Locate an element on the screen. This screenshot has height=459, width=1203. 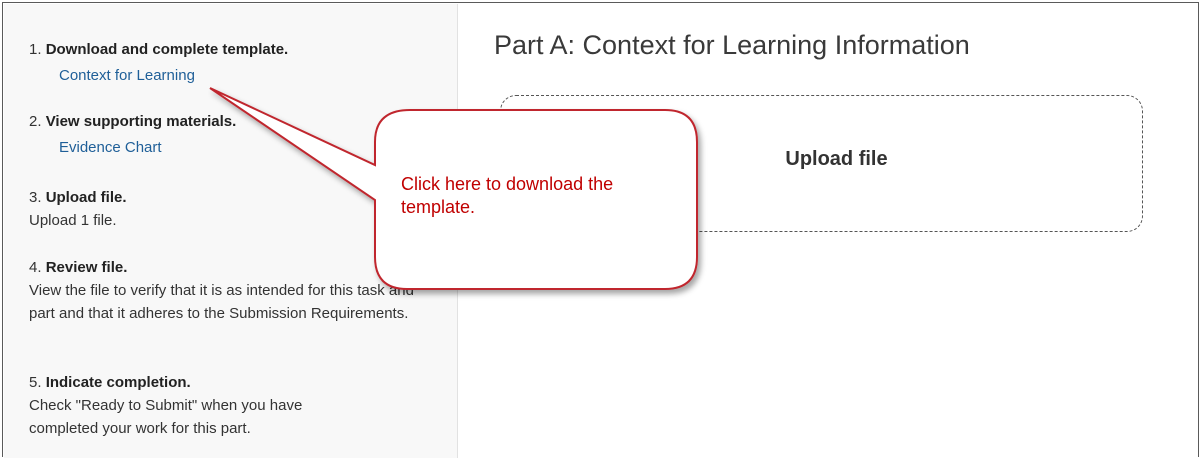
callout-text: Click here to download the template. is located at coordinates (507, 195).